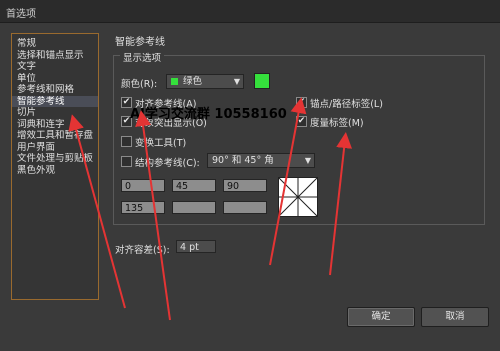 Image resolution: width=500 pixels, height=351 pixels. I want to click on panel-title: 智能参考线, so click(140, 42).